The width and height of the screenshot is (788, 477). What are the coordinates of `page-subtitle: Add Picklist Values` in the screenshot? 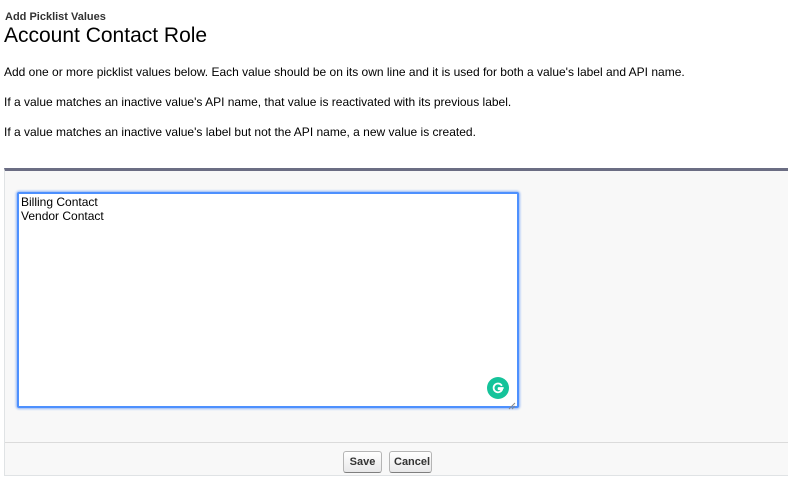 It's located at (55, 17).